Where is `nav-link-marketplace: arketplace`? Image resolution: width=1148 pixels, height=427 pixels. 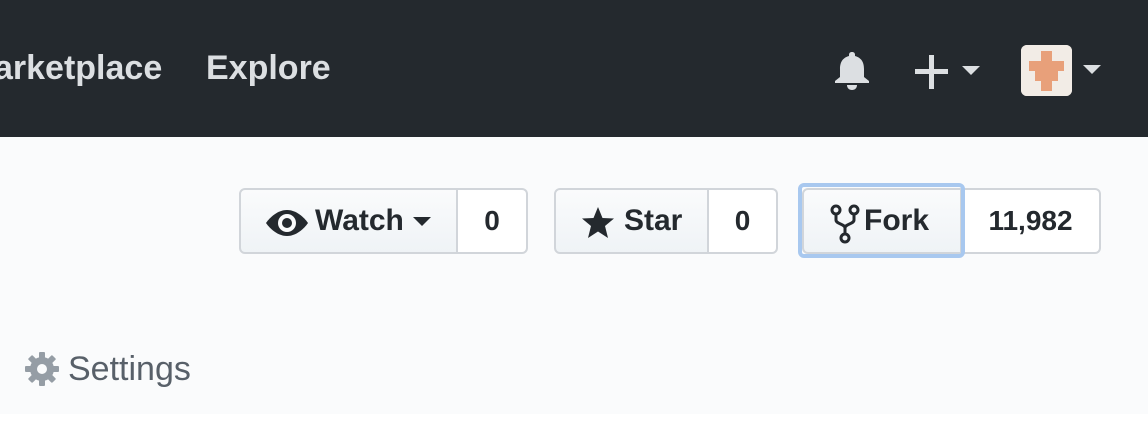
nav-link-marketplace: arketplace is located at coordinates (81, 68).